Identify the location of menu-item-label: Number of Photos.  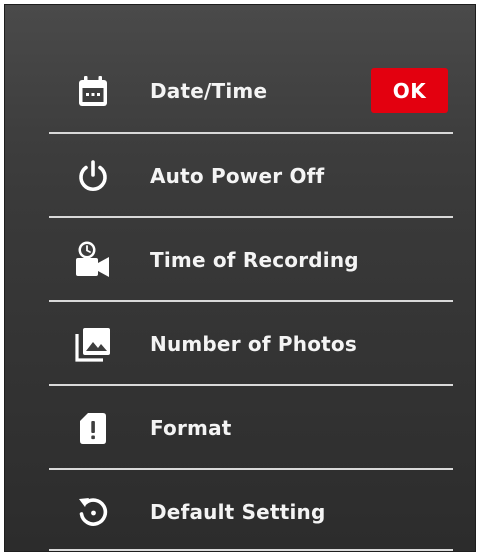
(253, 343).